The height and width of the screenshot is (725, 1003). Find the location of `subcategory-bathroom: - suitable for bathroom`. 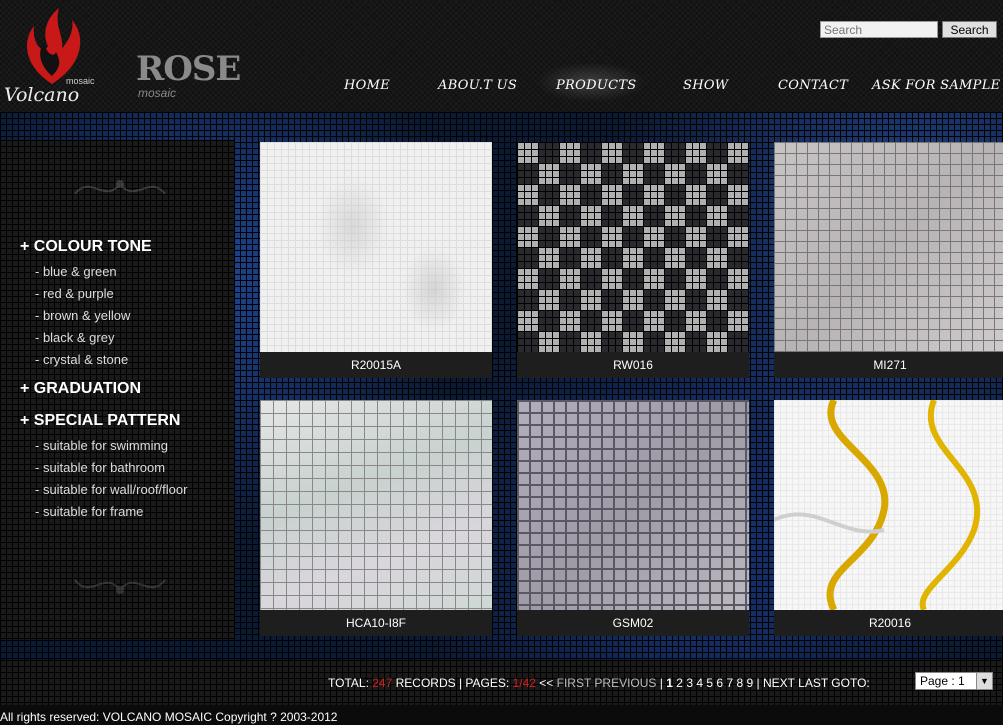

subcategory-bathroom: - suitable for bathroom is located at coordinates (100, 467).